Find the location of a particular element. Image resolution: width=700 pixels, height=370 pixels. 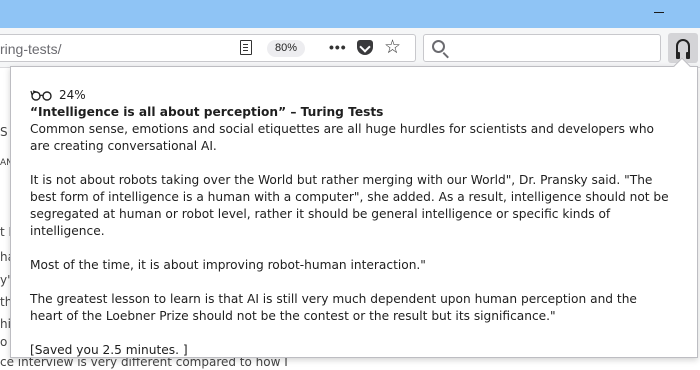

zoom-level-badge: 80% is located at coordinates (286, 48).